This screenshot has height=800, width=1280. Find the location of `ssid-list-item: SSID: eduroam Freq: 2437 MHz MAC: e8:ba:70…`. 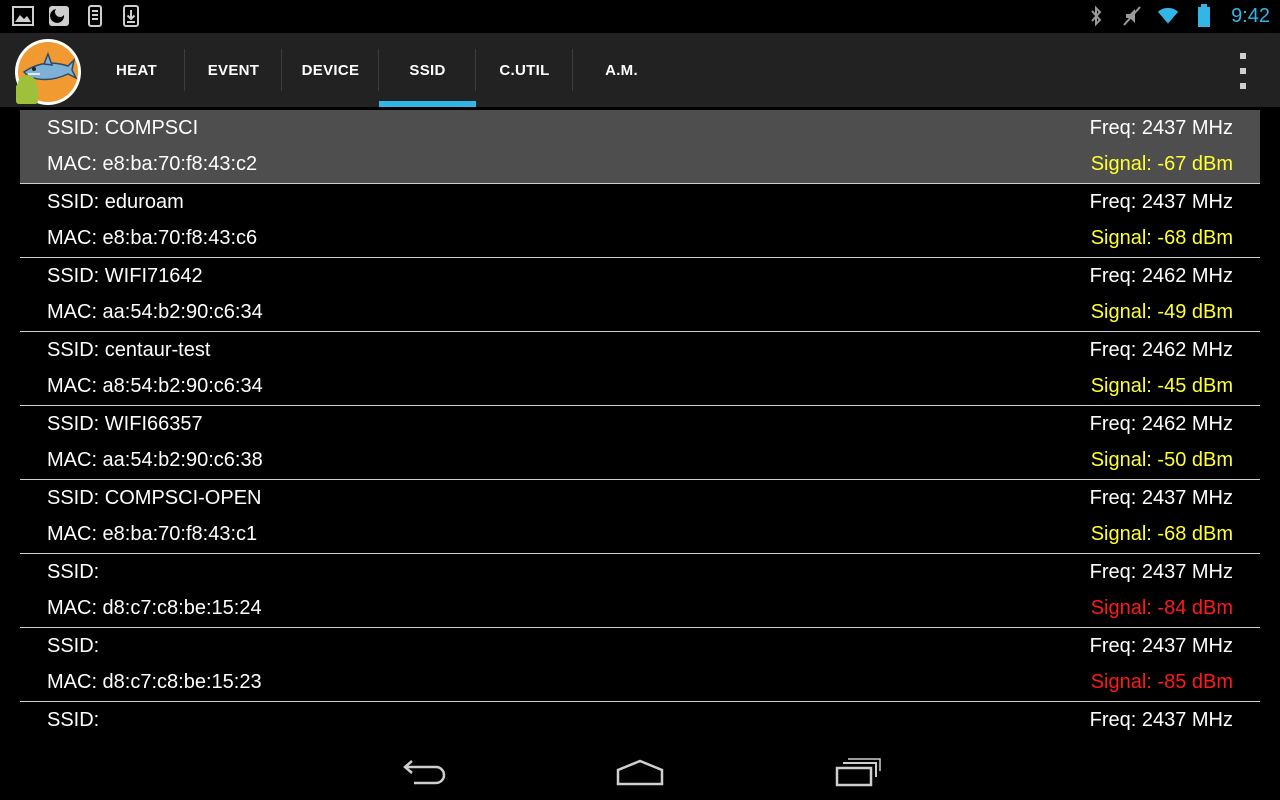

ssid-list-item: SSID: eduroam Freq: 2437 MHz MAC: e8:ba:70… is located at coordinates (640, 221).